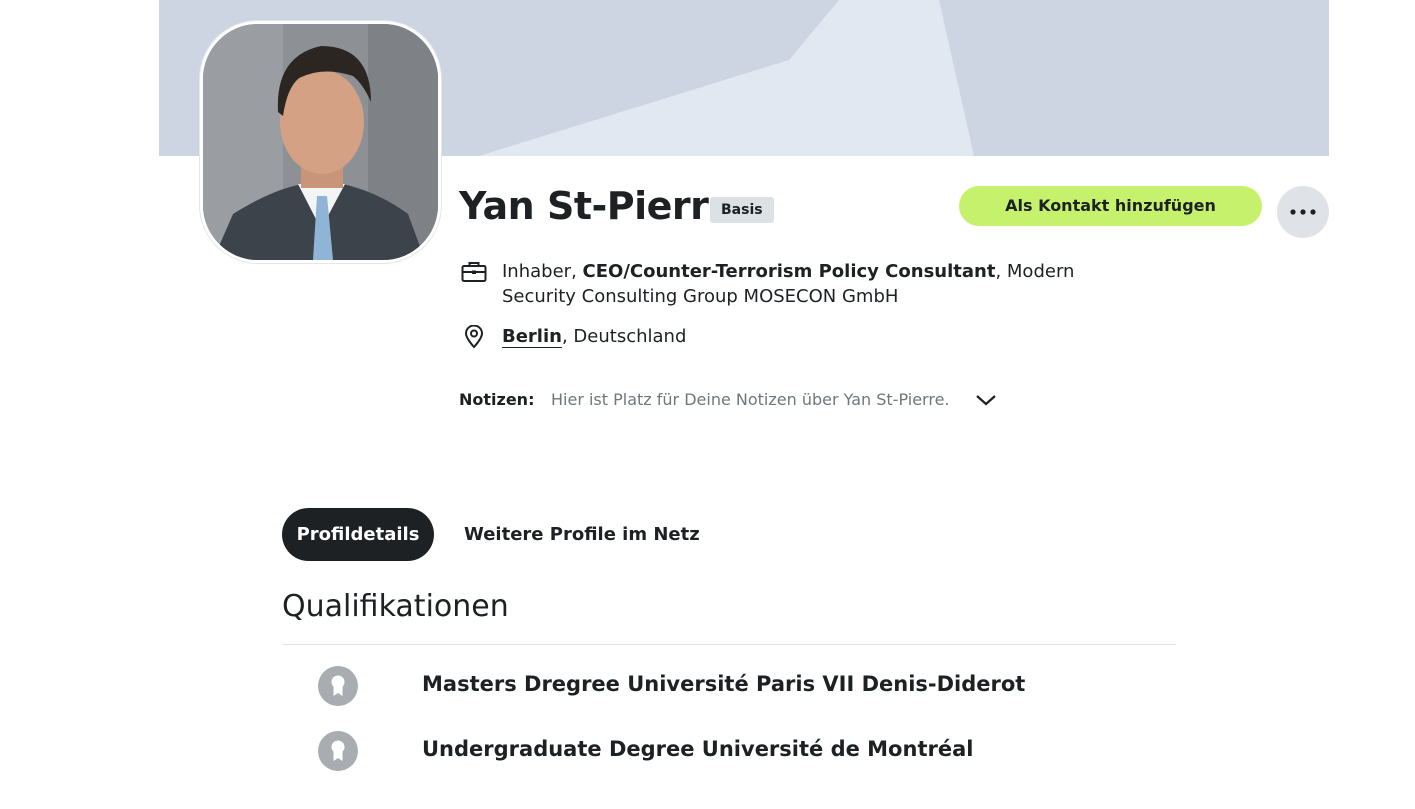 This screenshot has height=809, width=1415. Describe the element at coordinates (789, 271) in the screenshot. I see `job-title: CEO/Counter-Terrorism Policy Consultant` at that location.